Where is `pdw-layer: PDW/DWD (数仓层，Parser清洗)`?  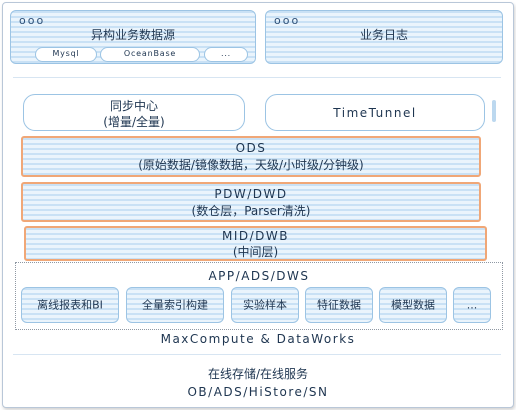
pdw-layer: PDW/DWD (数仓层，Parser清洗) is located at coordinates (251, 202).